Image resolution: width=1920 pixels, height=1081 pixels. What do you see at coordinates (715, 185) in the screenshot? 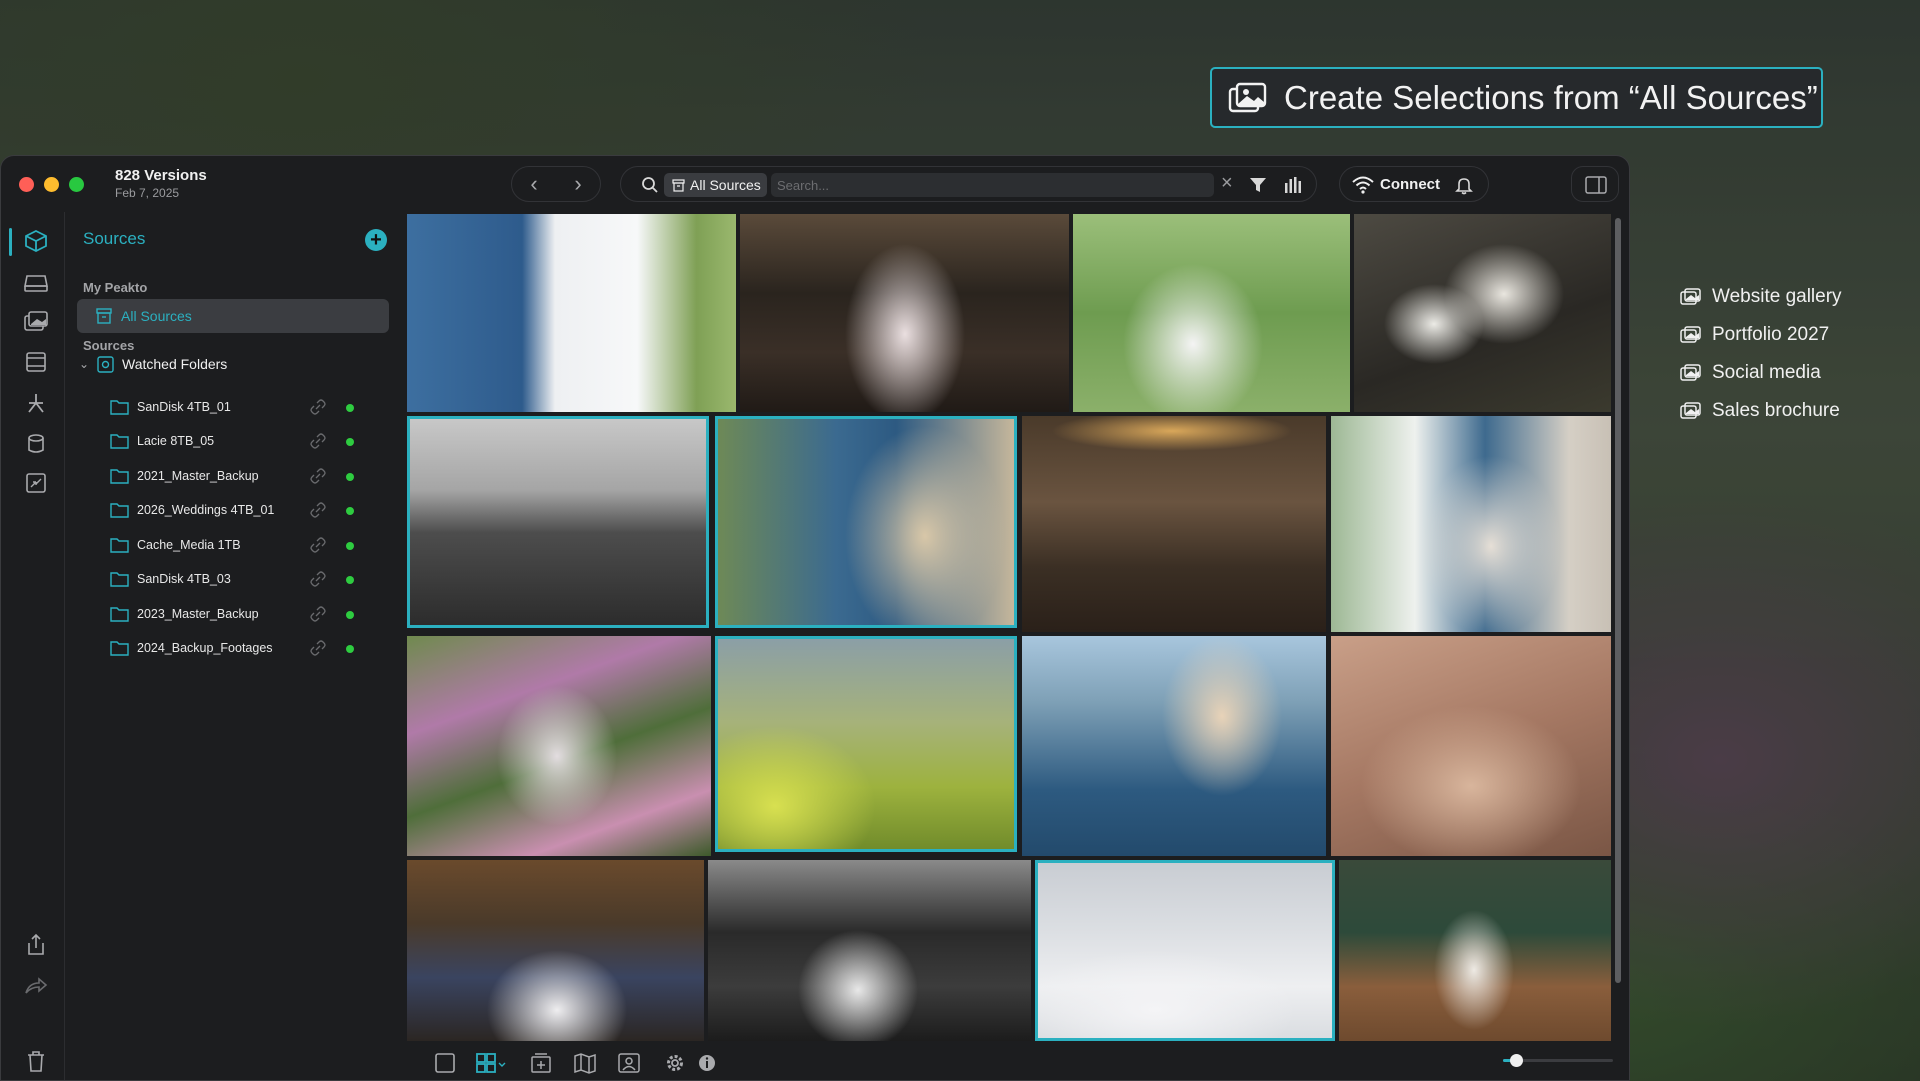
I see `source-scope-chip: All Sources` at bounding box center [715, 185].